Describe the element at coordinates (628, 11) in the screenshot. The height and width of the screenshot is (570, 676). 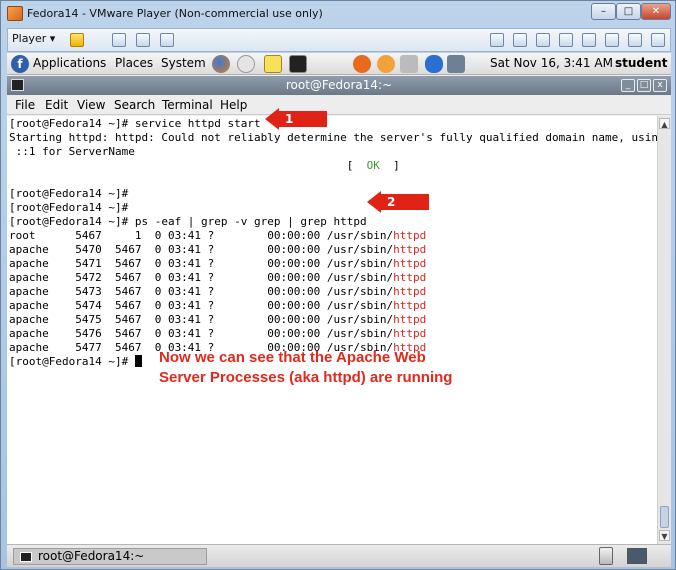
I see `maximize-button: □` at that location.